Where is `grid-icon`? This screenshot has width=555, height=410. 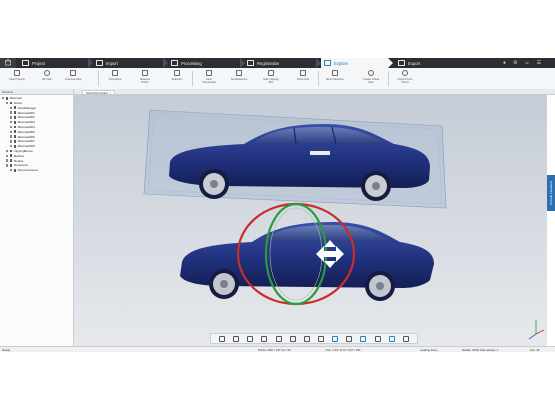 grid-icon is located at coordinates (303, 73).